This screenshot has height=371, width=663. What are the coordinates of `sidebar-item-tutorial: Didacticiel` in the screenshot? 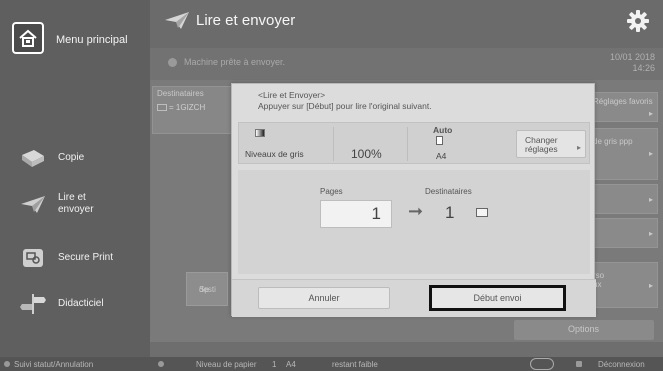 It's located at (75, 304).